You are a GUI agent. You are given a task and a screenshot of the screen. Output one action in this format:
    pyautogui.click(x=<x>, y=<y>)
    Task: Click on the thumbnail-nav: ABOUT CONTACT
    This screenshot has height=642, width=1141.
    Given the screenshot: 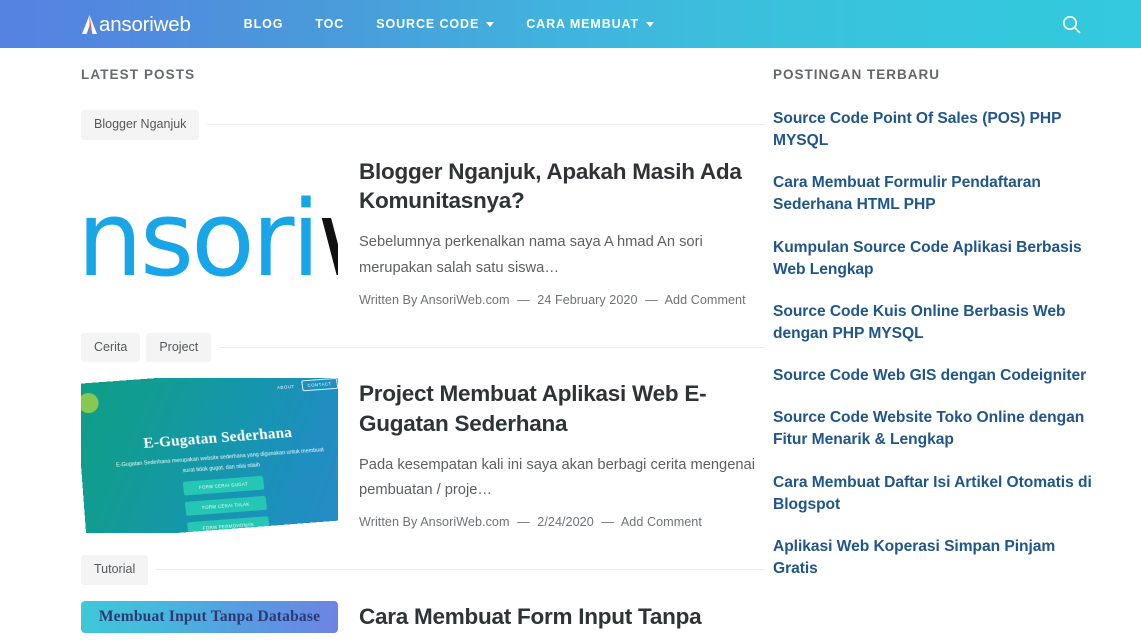 What is the action you would take?
    pyautogui.click(x=307, y=385)
    